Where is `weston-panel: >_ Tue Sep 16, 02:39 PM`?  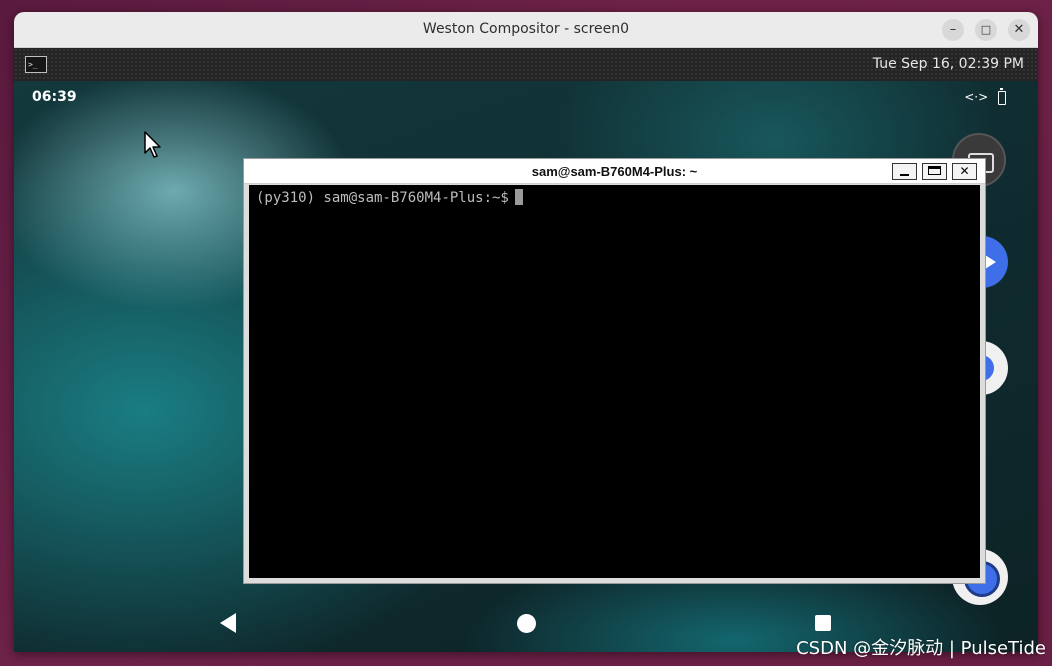
weston-panel: >_ Tue Sep 16, 02:39 PM is located at coordinates (526, 64).